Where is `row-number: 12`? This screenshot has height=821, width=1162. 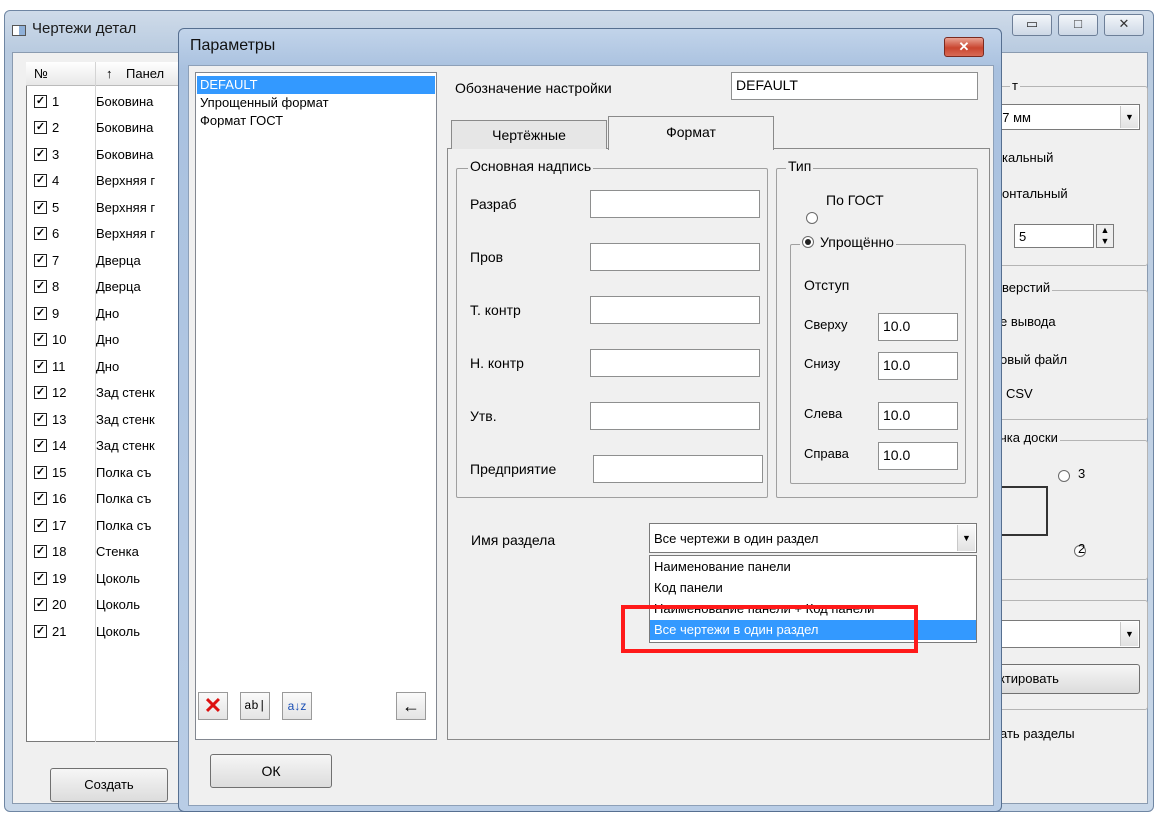 row-number: 12 is located at coordinates (59, 393).